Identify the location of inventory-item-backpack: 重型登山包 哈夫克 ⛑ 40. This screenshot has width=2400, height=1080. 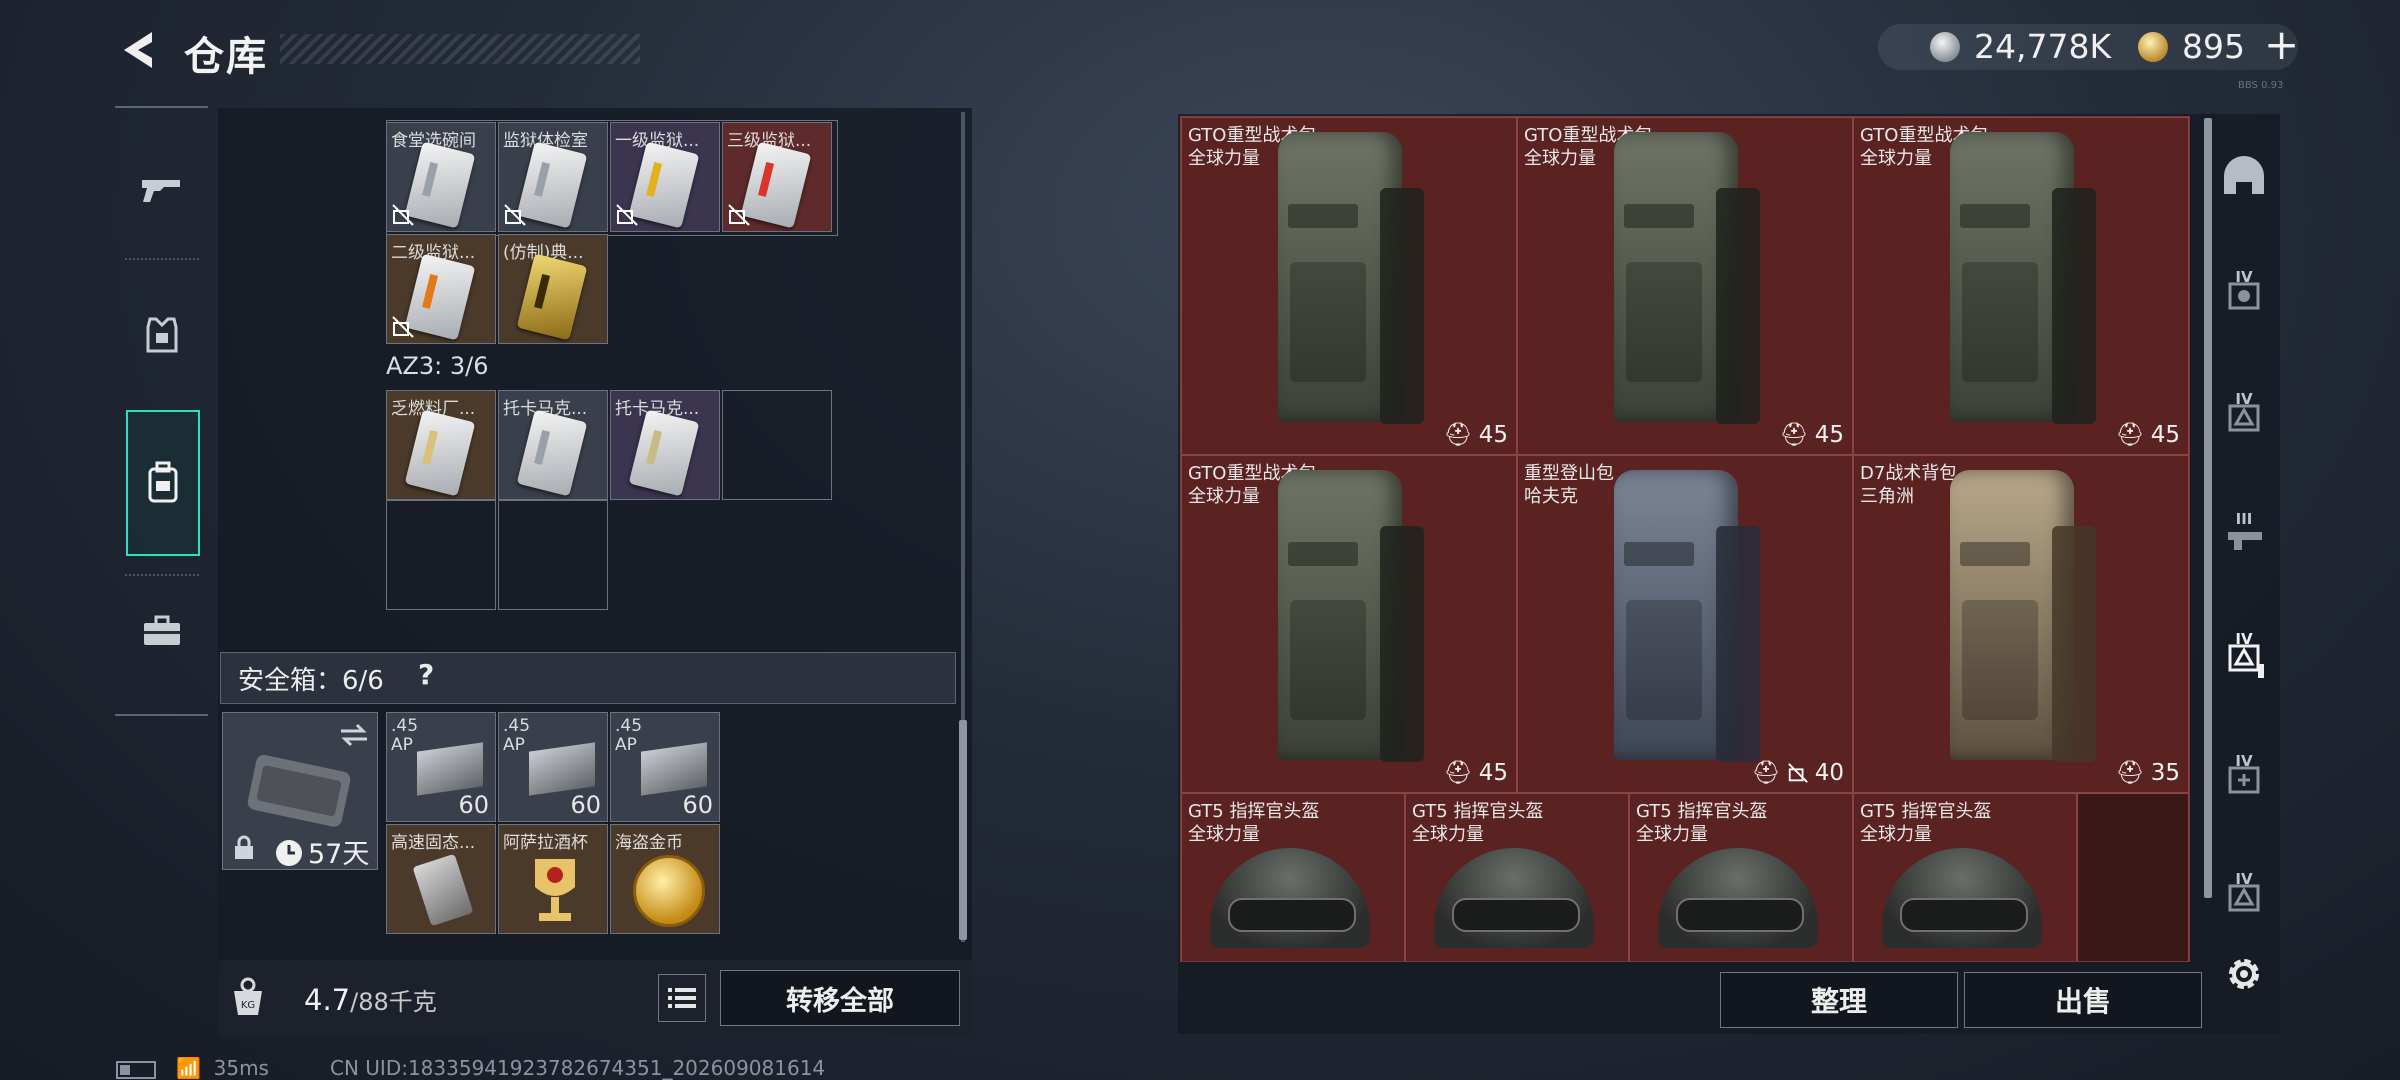
(1685, 624).